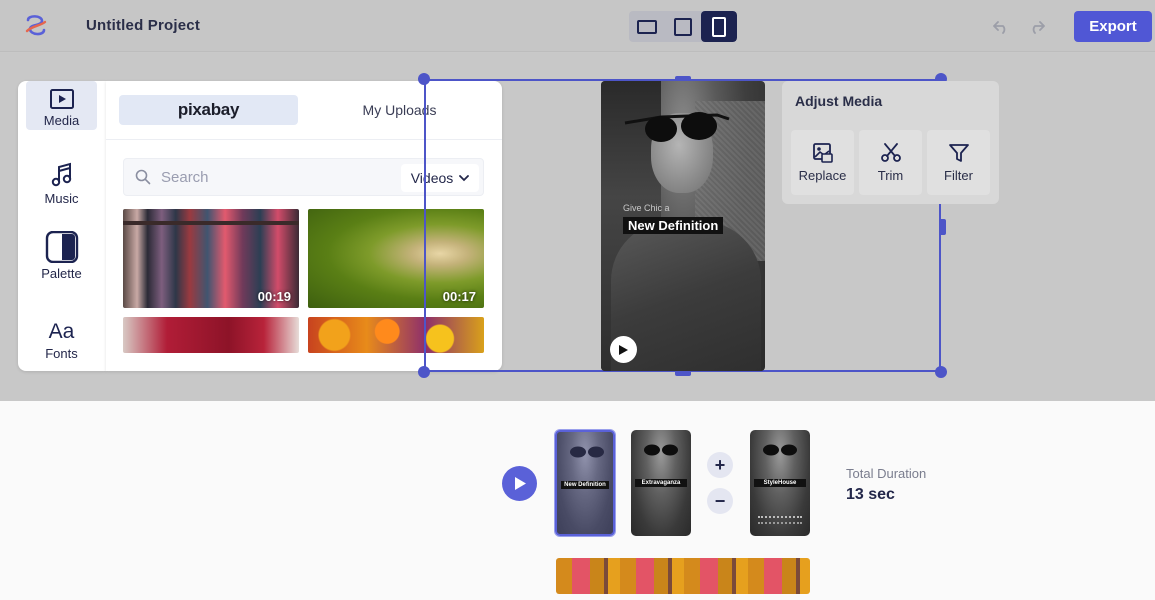  I want to click on portrait-ratio-button, so click(719, 26).